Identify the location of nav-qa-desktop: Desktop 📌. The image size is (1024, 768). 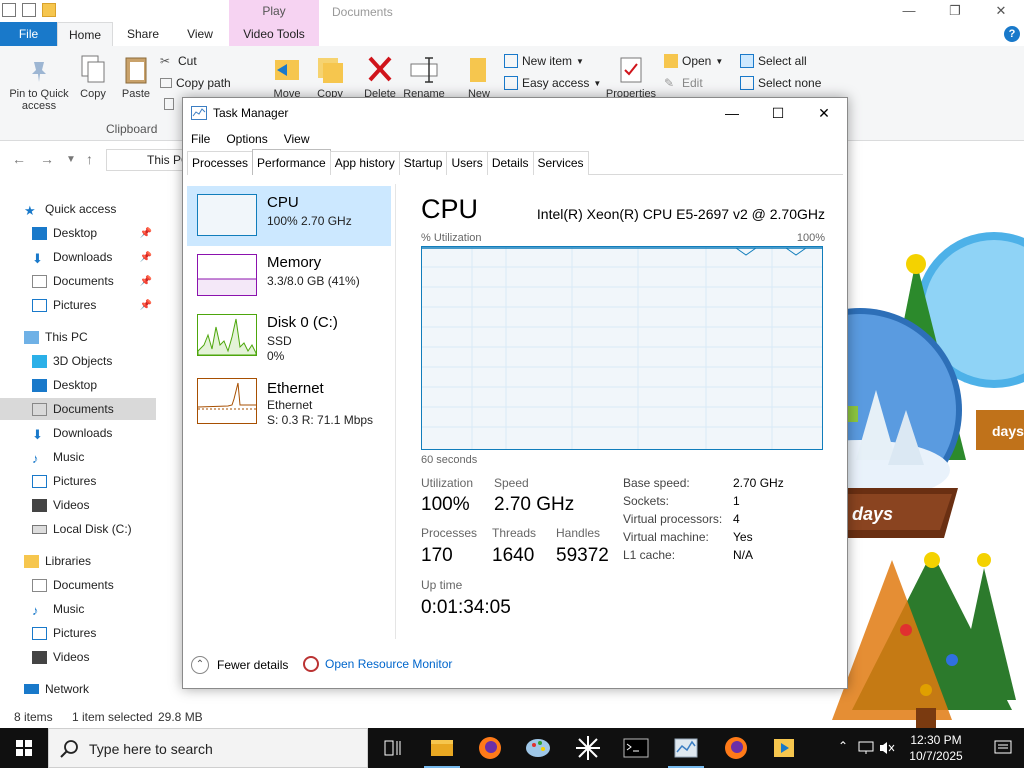
(78, 233).